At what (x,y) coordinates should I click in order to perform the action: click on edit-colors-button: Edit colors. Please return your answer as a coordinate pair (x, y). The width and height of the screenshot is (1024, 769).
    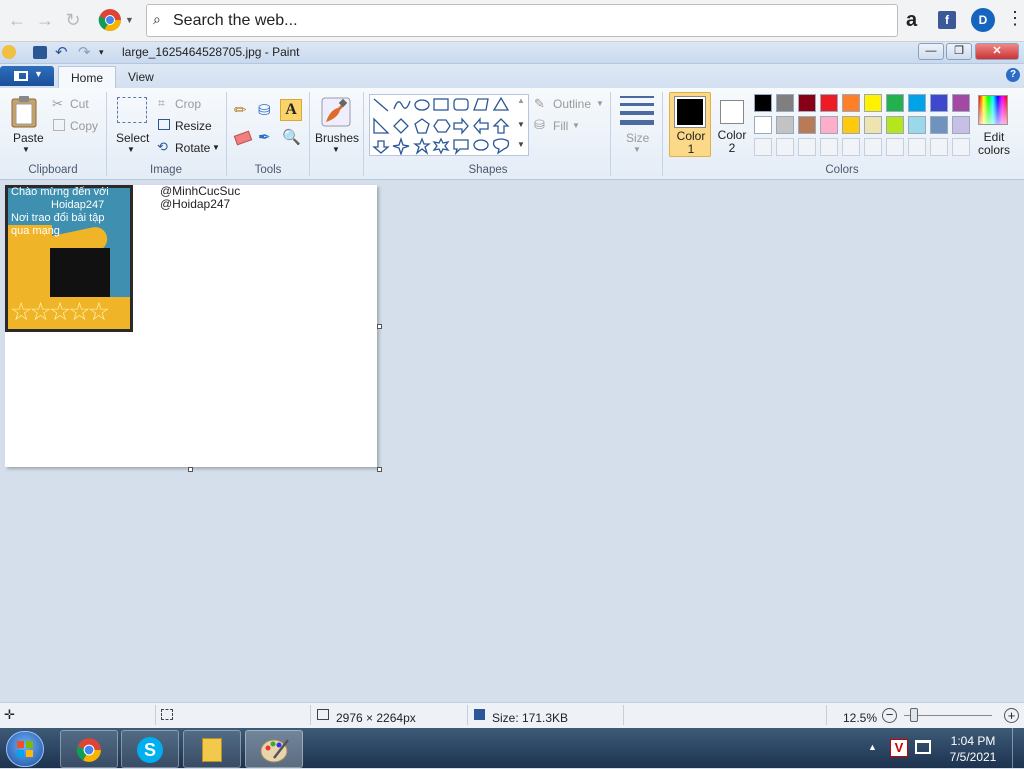
    Looking at the image, I should click on (994, 144).